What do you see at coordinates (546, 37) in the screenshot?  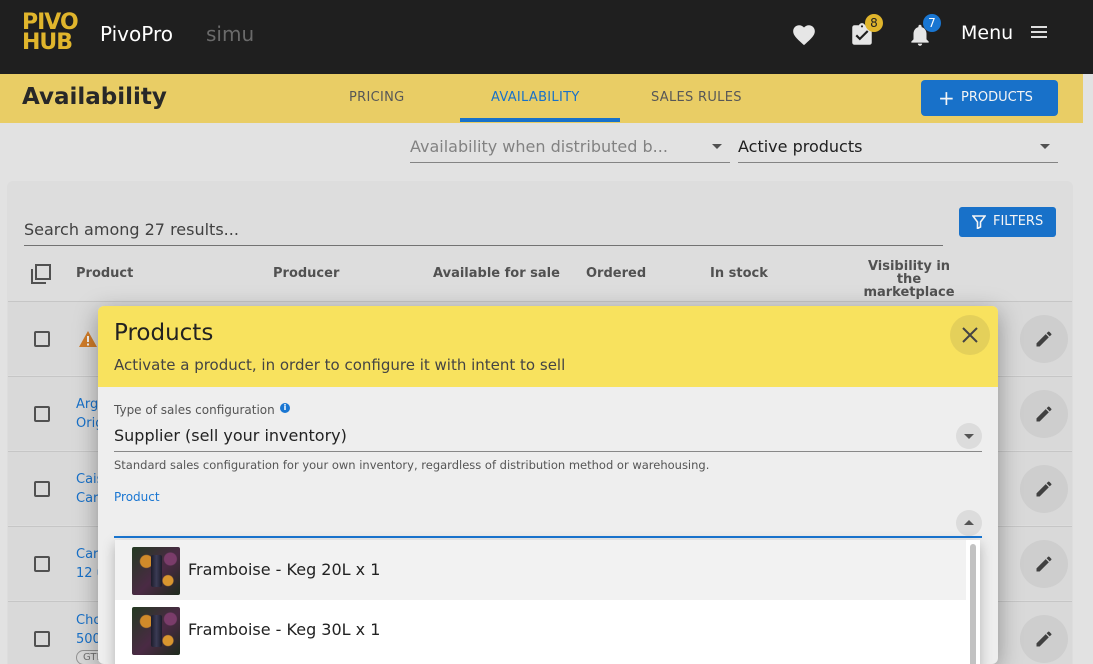 I see `top-app-bar: PIVO HUB PivoPro simu 8 7 Menu` at bounding box center [546, 37].